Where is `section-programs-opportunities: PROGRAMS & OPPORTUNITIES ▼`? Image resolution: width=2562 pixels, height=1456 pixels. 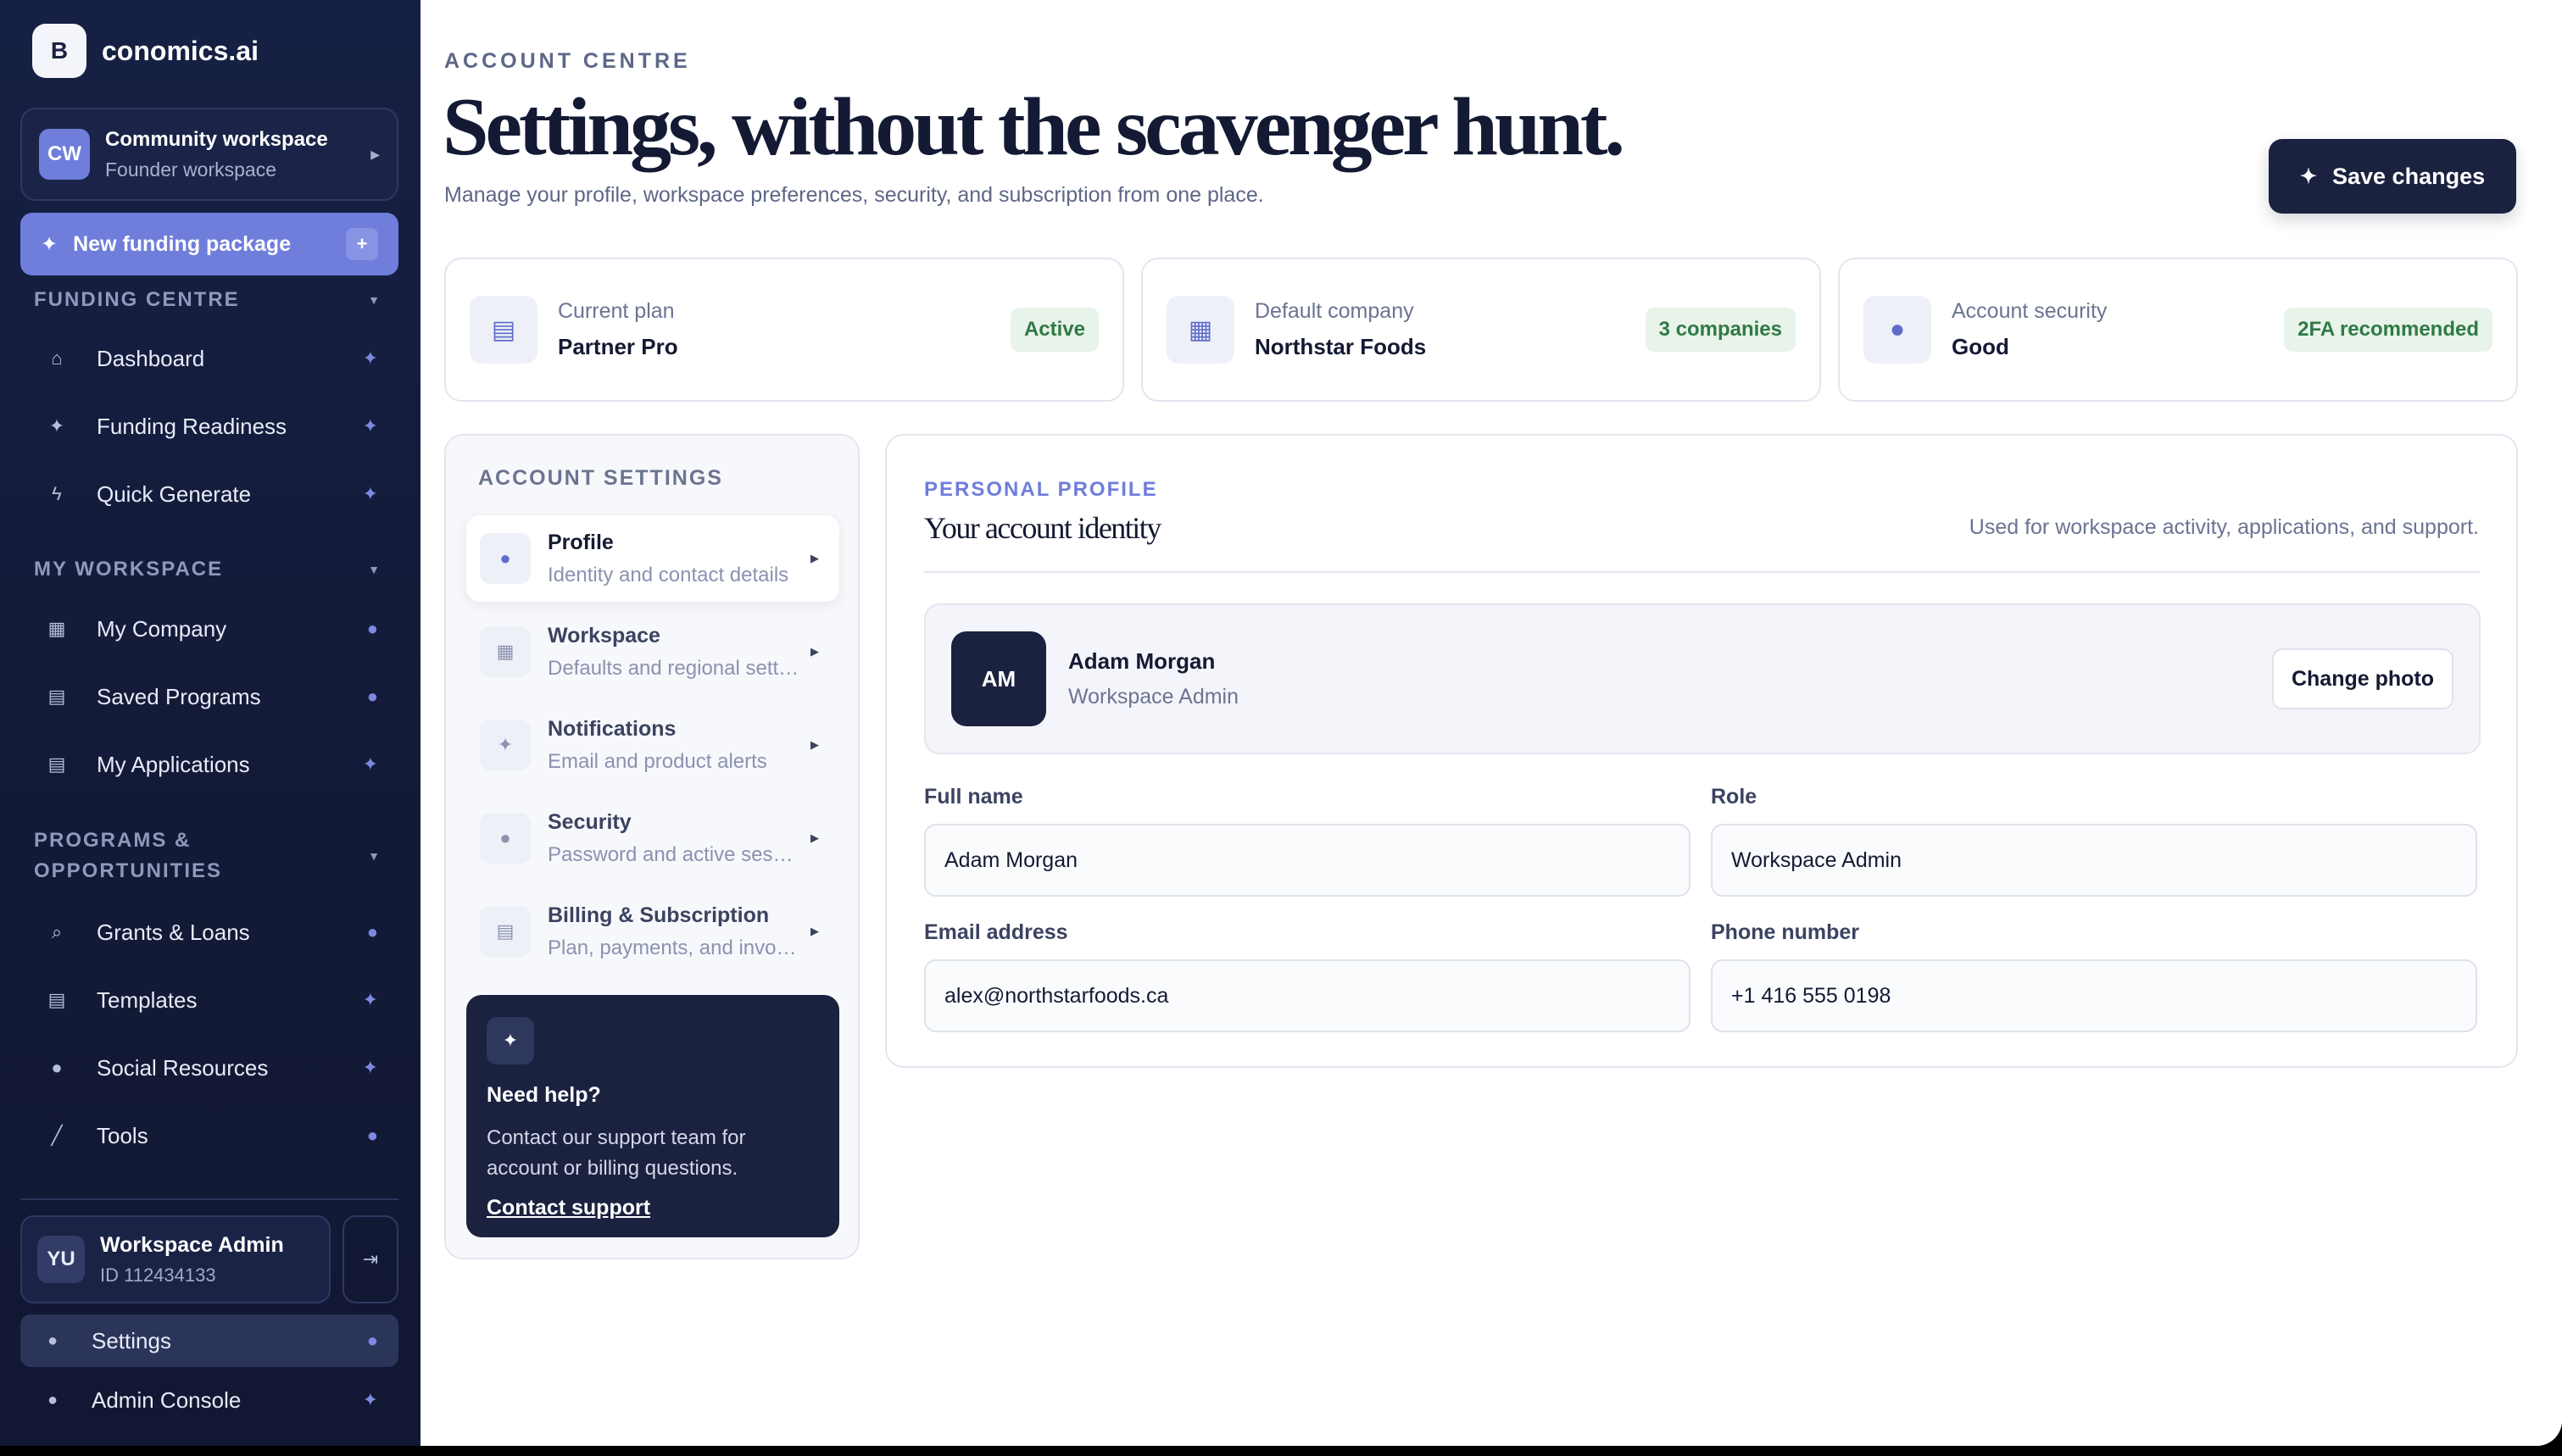
section-programs-opportunities: PROGRAMS & OPPORTUNITIES ▼ is located at coordinates (212, 856).